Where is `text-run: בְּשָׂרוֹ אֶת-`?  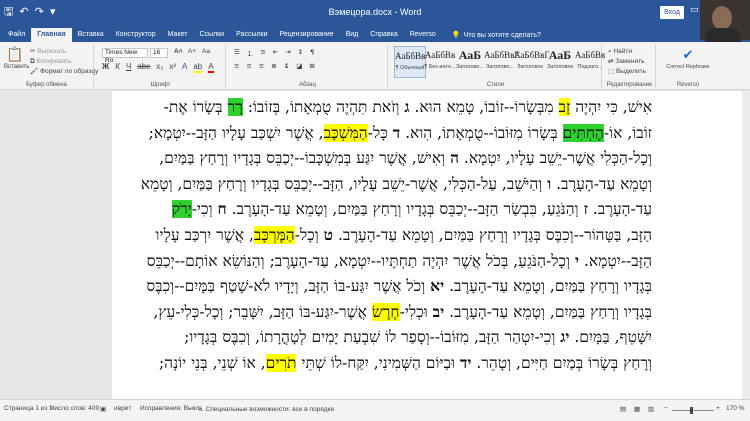 text-run: בְּשָׂרוֹ אֶת- is located at coordinates (195, 107).